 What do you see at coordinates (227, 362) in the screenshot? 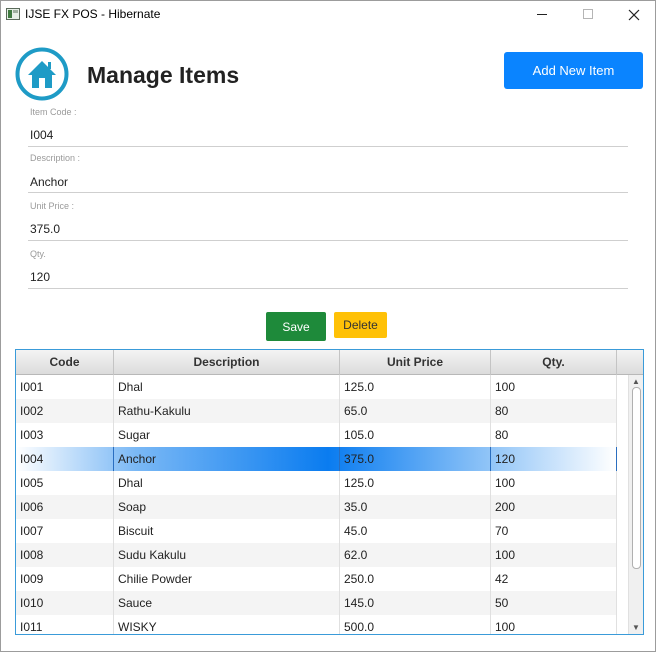
I see `column-header-description: Description` at bounding box center [227, 362].